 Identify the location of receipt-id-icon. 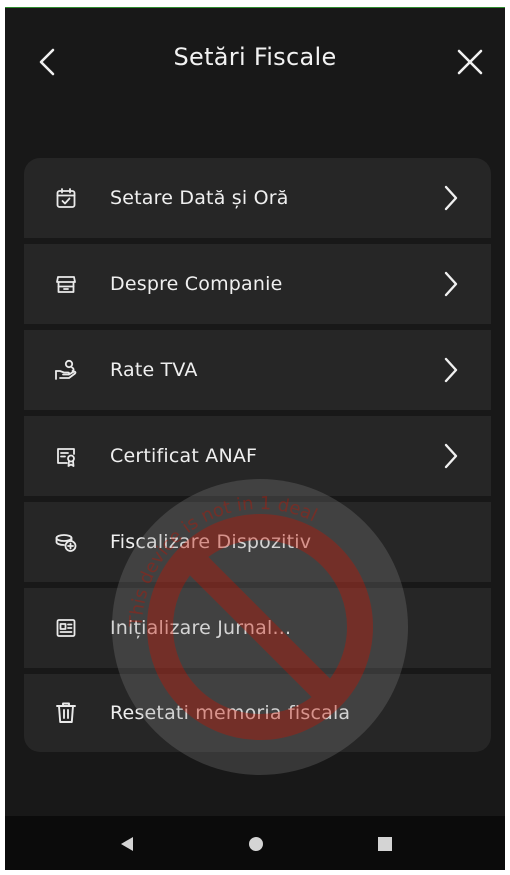
(66, 628).